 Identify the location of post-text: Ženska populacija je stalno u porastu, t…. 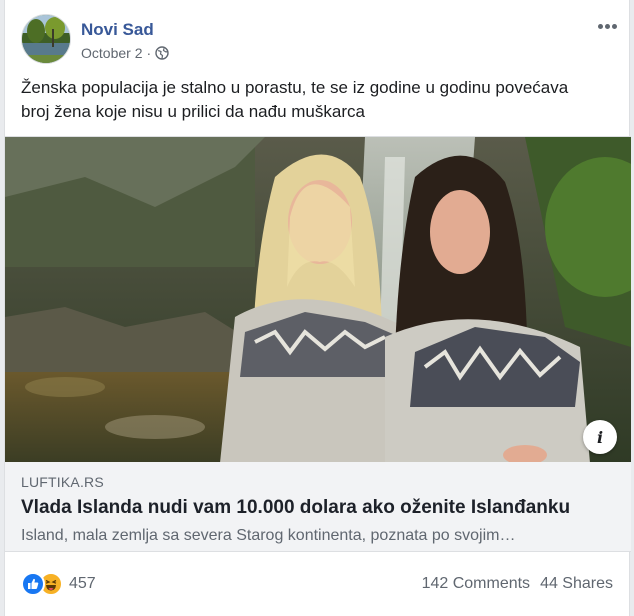
(295, 99).